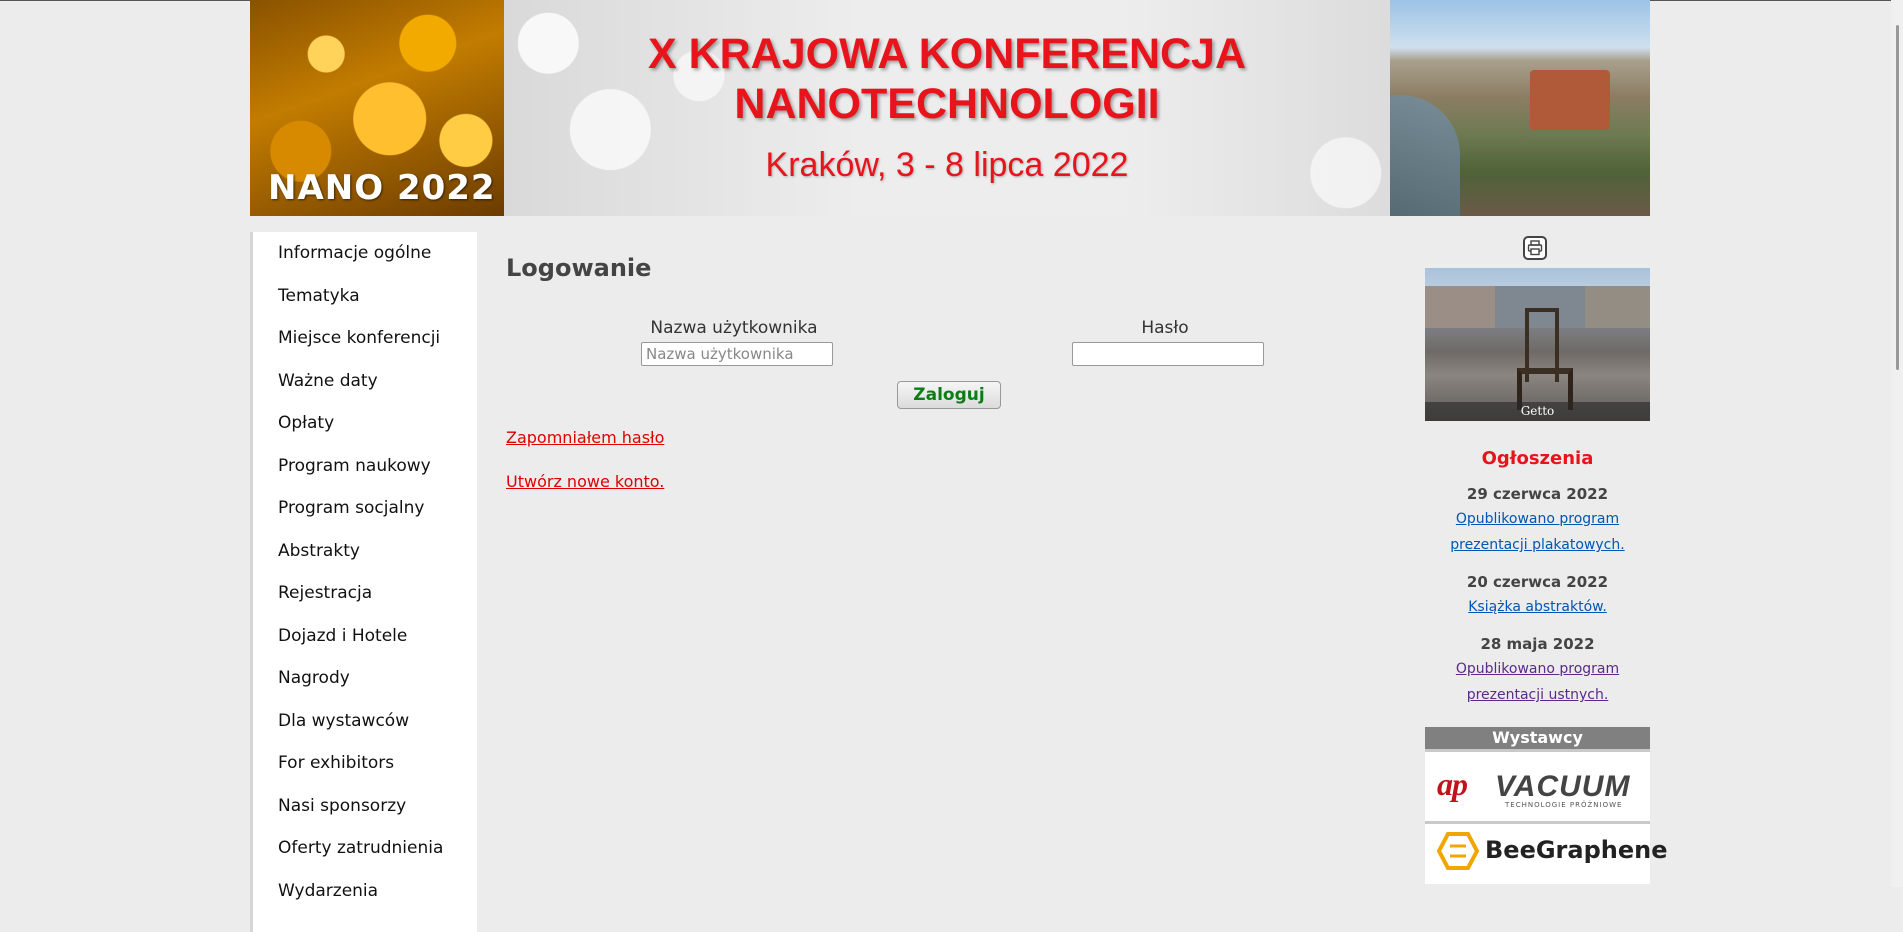 Image resolution: width=1903 pixels, height=932 pixels. What do you see at coordinates (585, 481) in the screenshot?
I see `create-account-link: Utwórz nowe konto.` at bounding box center [585, 481].